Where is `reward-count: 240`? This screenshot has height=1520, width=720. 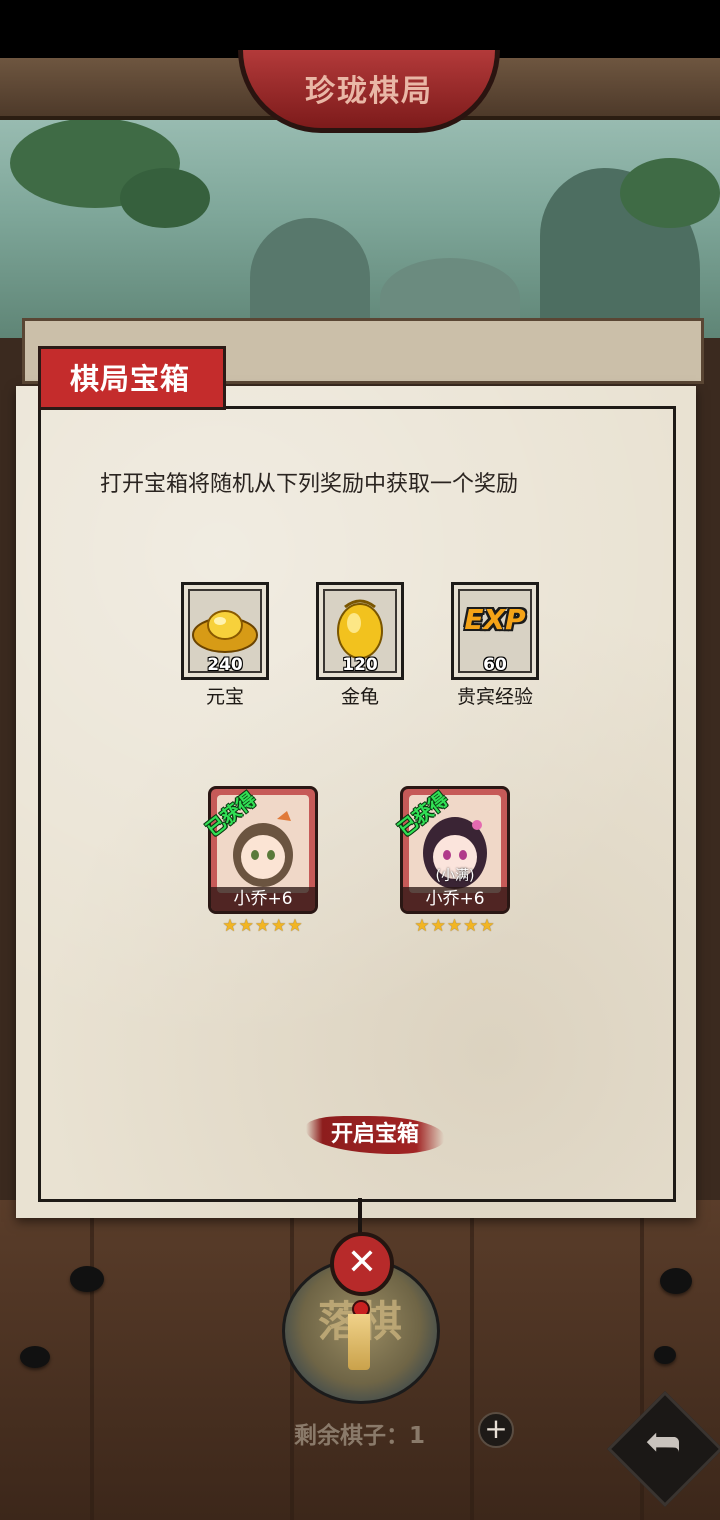 reward-count: 240 is located at coordinates (225, 665).